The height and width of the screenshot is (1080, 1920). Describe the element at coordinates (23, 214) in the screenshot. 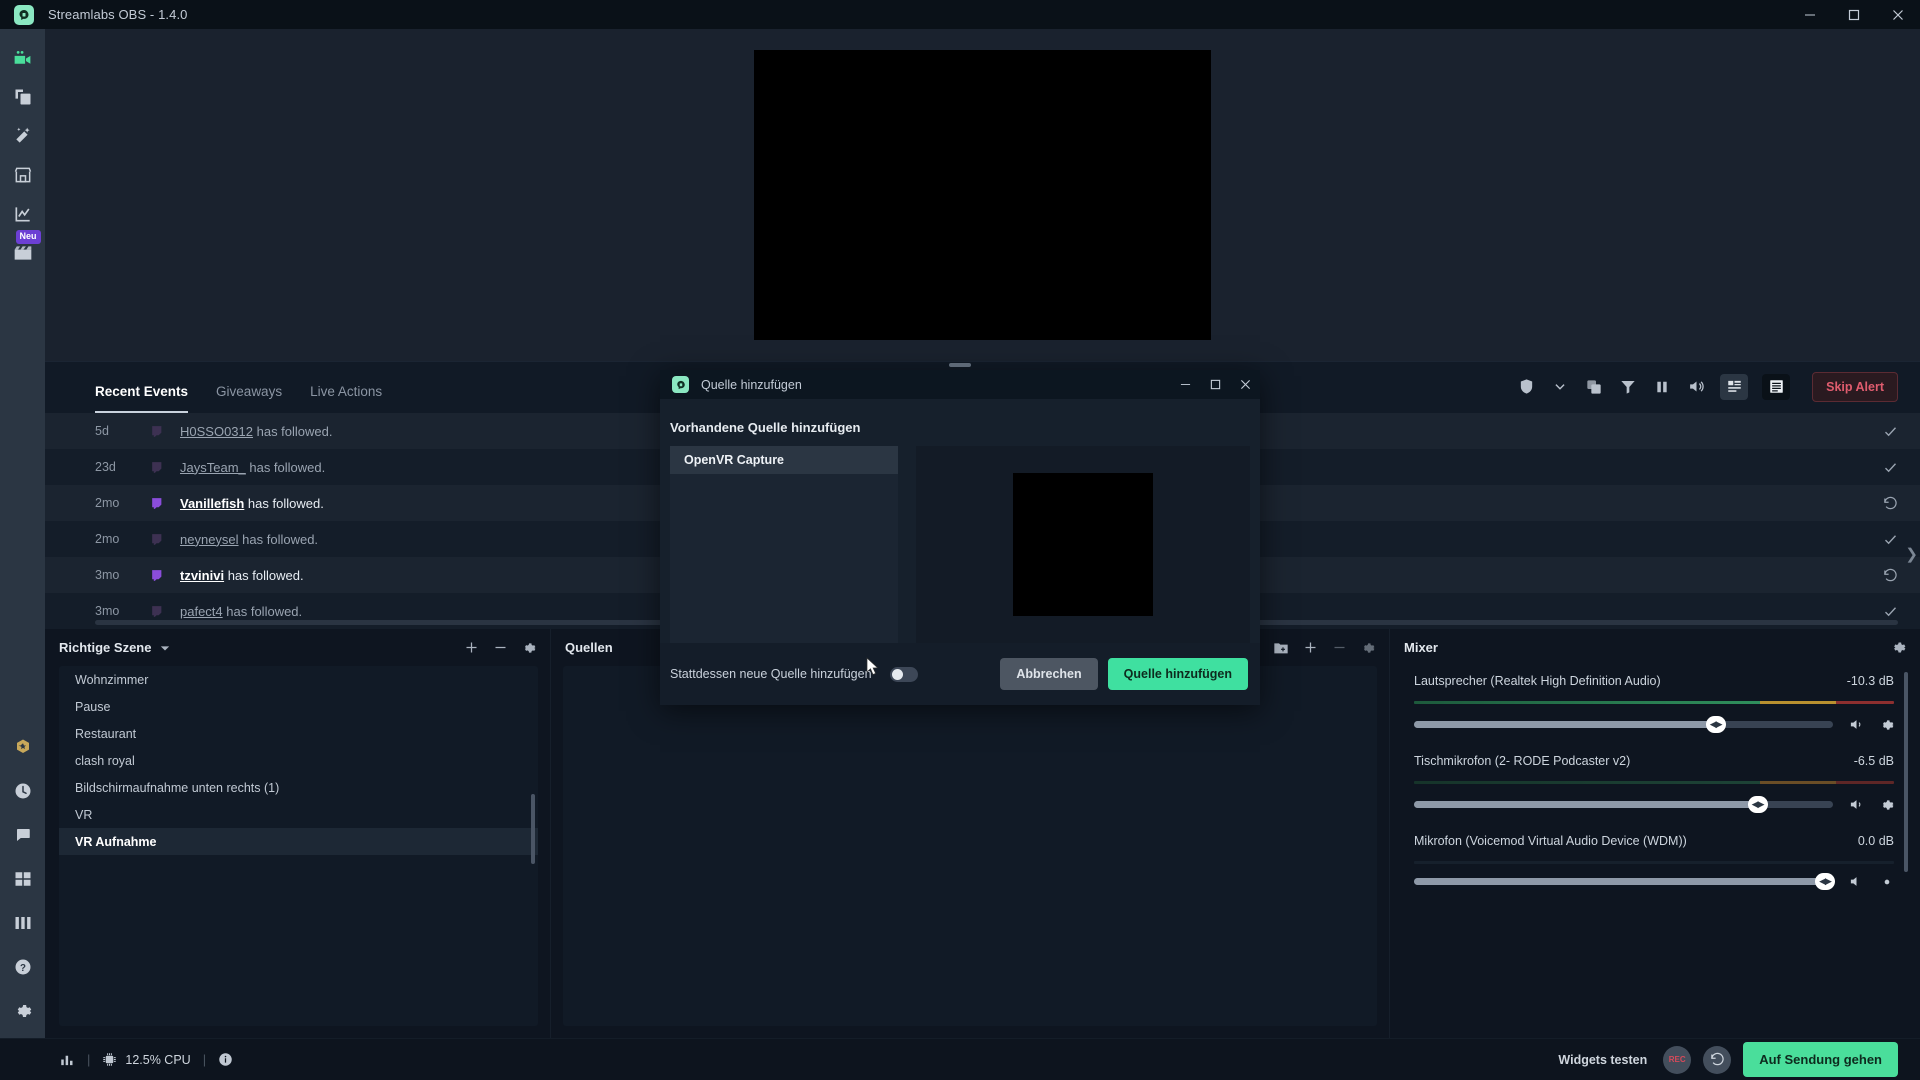

I see `chart-line-icon` at that location.